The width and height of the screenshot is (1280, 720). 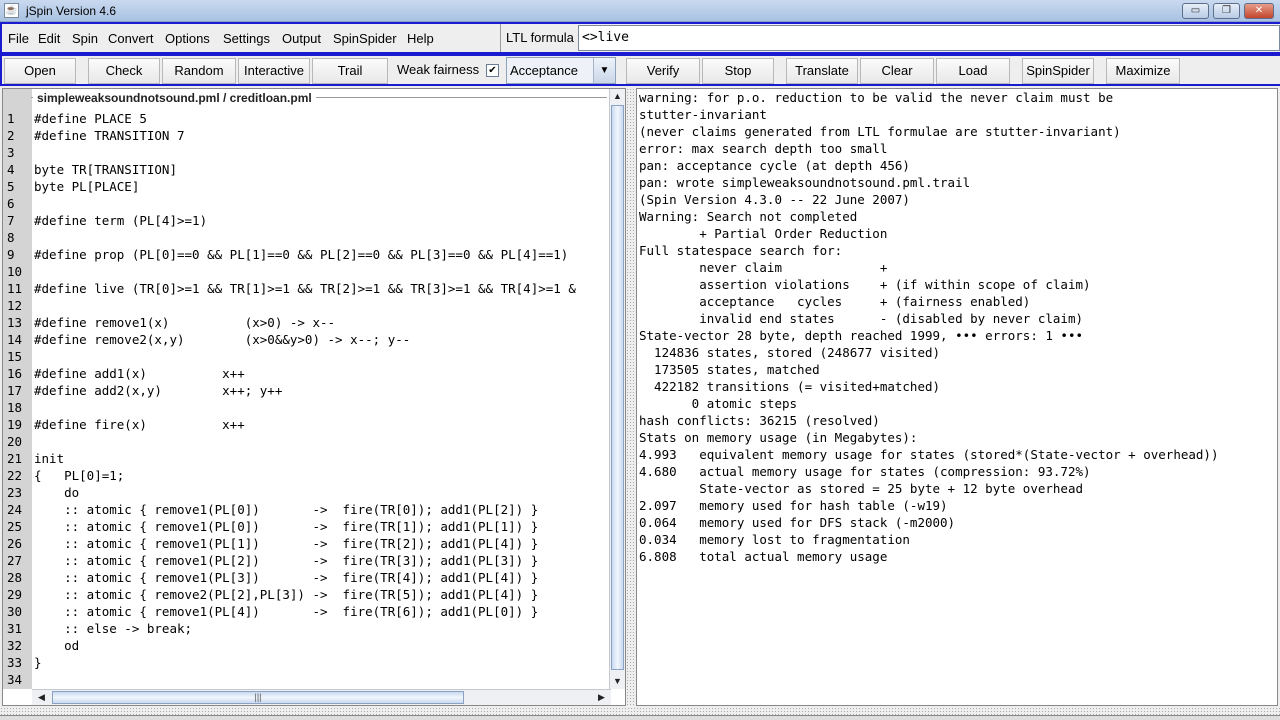 I want to click on output-line: pan: acceptance cycle (at depth 456), so click(x=774, y=165).